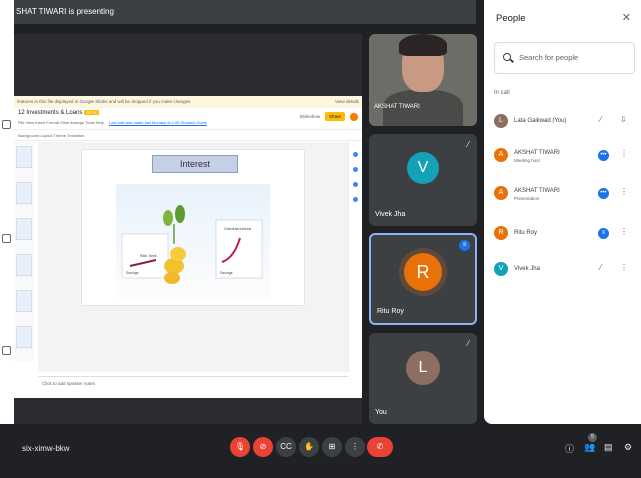 This screenshot has width=641, height=478. What do you see at coordinates (334, 116) in the screenshot?
I see `share-button: Share` at bounding box center [334, 116].